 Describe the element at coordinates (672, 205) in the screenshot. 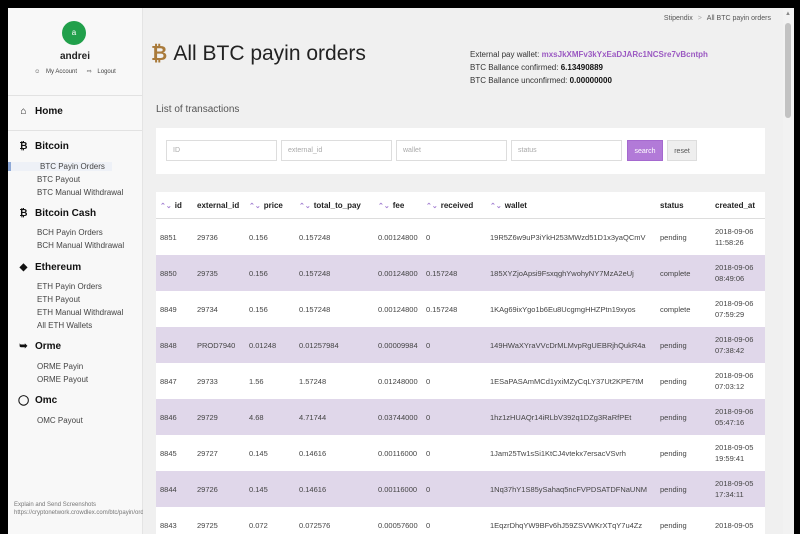

I see `column-label: status` at that location.